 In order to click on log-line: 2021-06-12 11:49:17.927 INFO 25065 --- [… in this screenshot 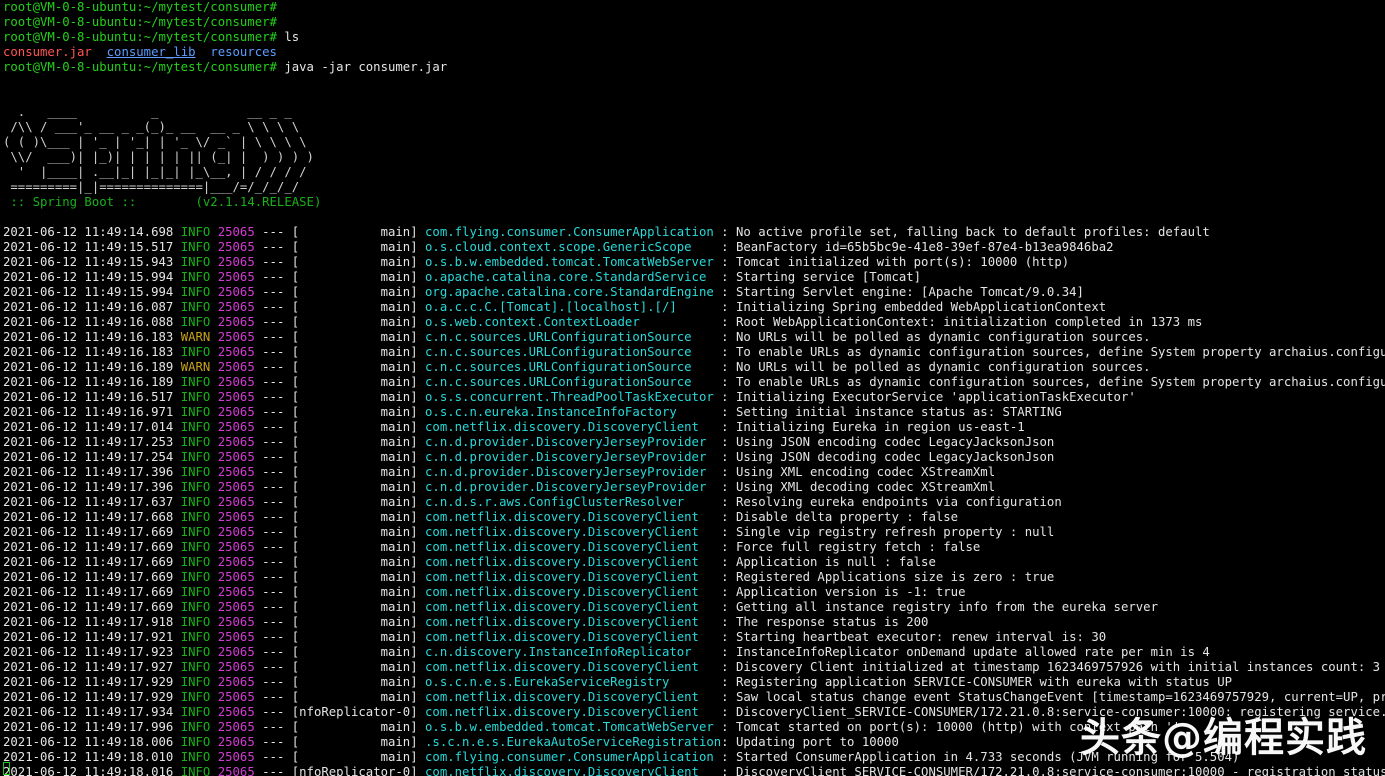, I will do `click(692, 667)`.